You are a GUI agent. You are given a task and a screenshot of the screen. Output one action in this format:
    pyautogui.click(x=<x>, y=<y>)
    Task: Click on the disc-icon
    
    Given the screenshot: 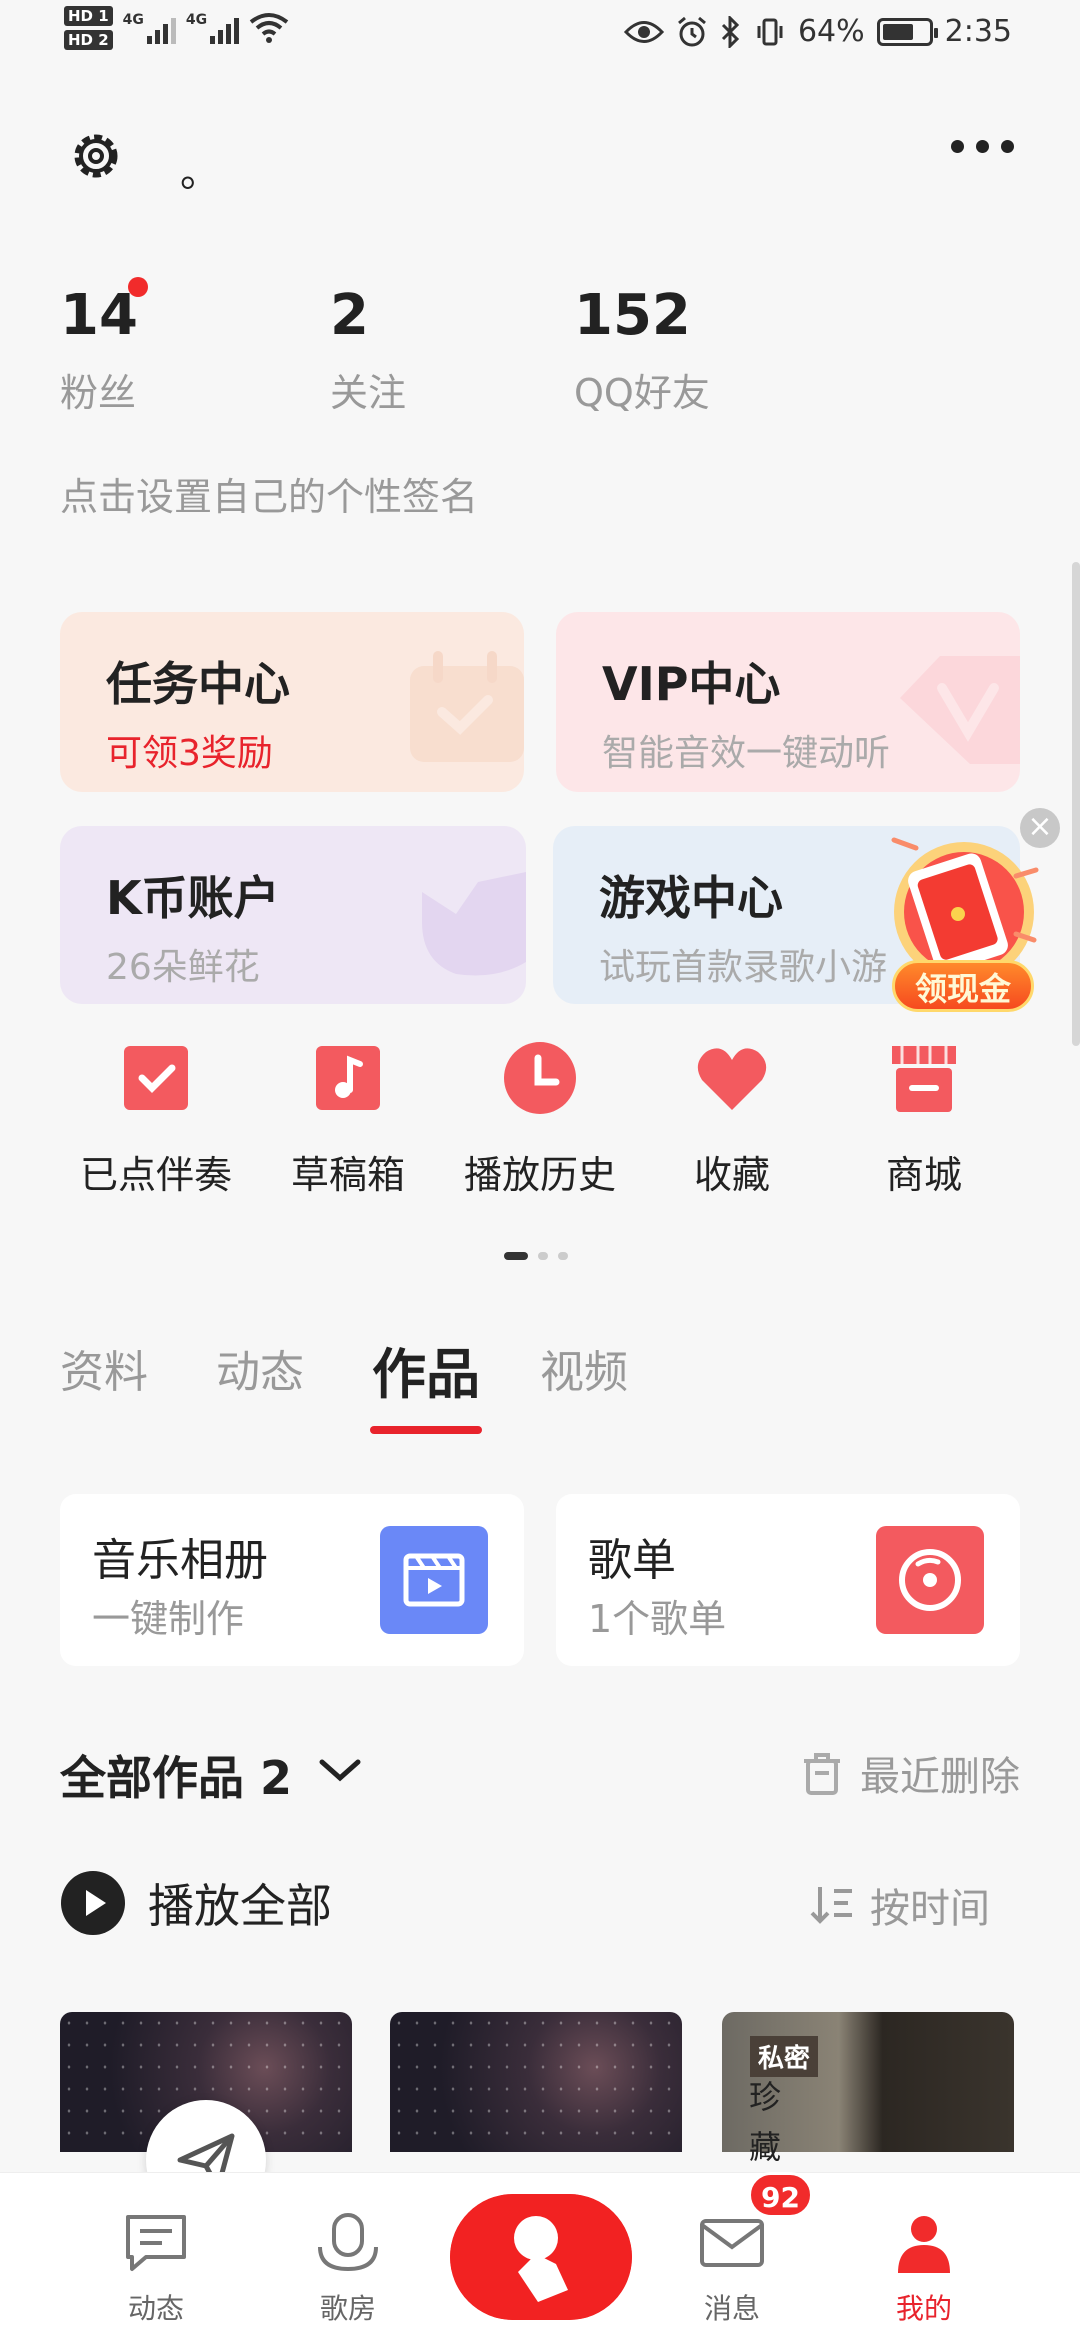 What is the action you would take?
    pyautogui.click(x=930, y=1580)
    